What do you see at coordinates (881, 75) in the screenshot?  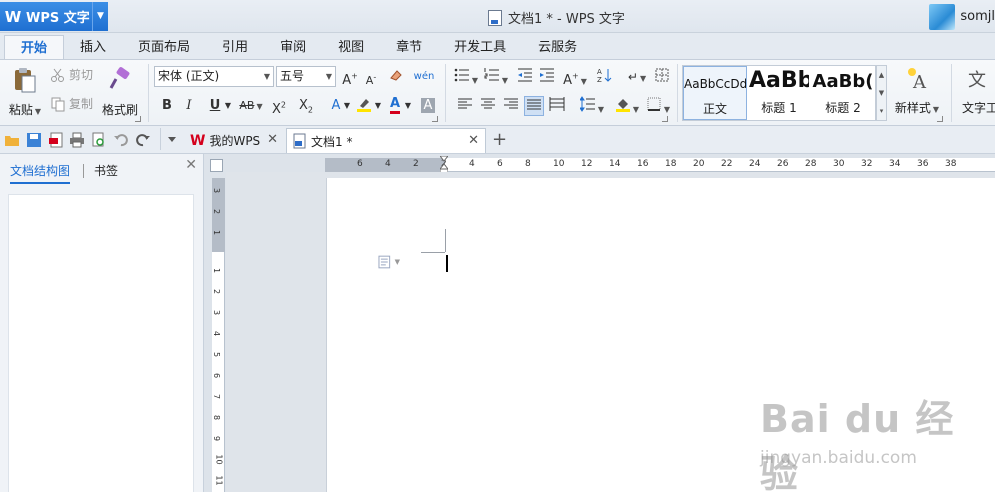 I see `chevron-up-icon: ▲` at bounding box center [881, 75].